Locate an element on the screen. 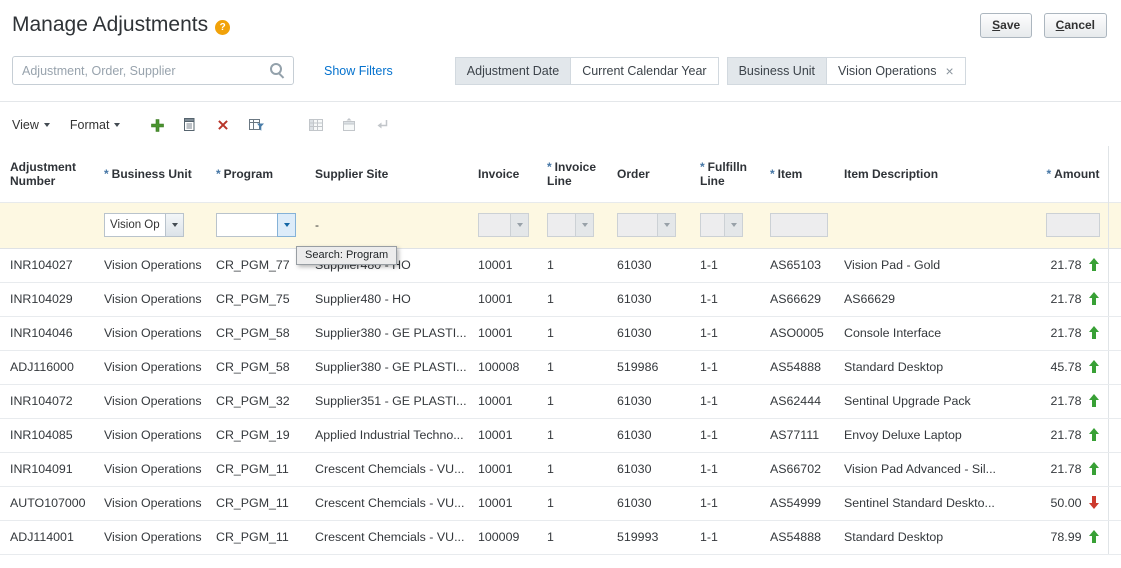 This screenshot has width=1121, height=568. column-header-adjustment_number: Adjustment Number is located at coordinates (47, 174).